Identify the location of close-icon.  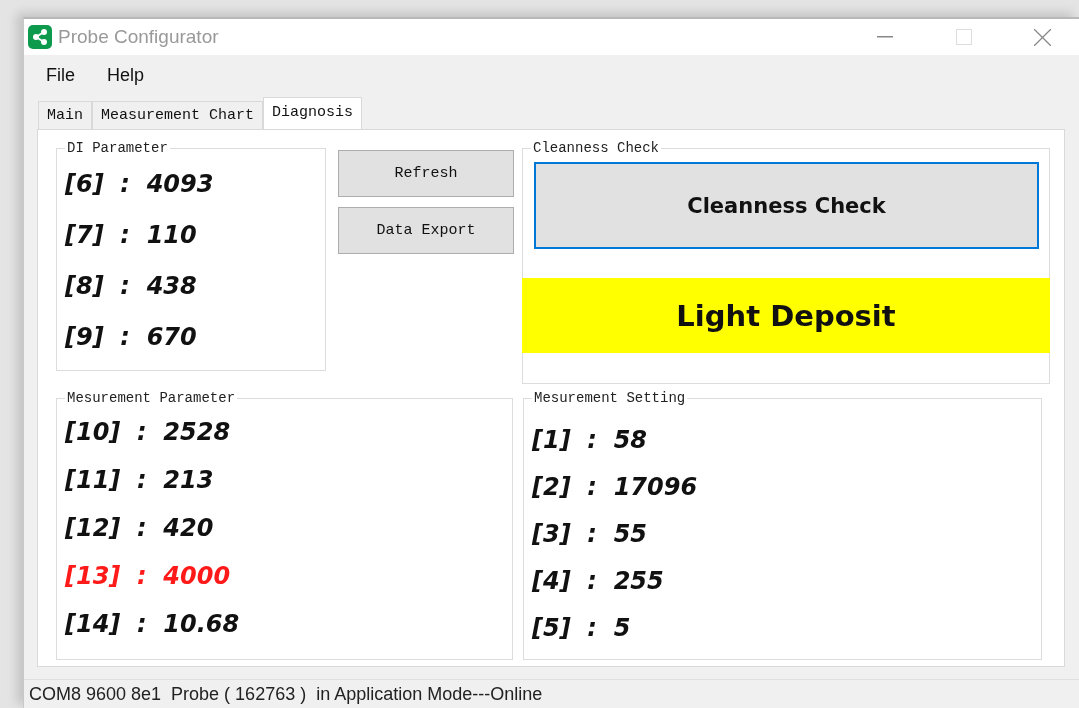
(1042, 37).